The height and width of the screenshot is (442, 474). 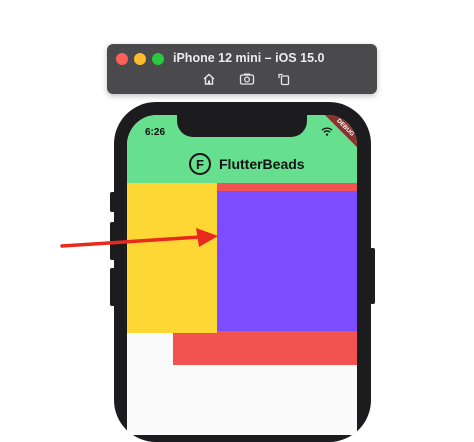 I want to click on phone-volume-down-button, so click(x=112, y=287).